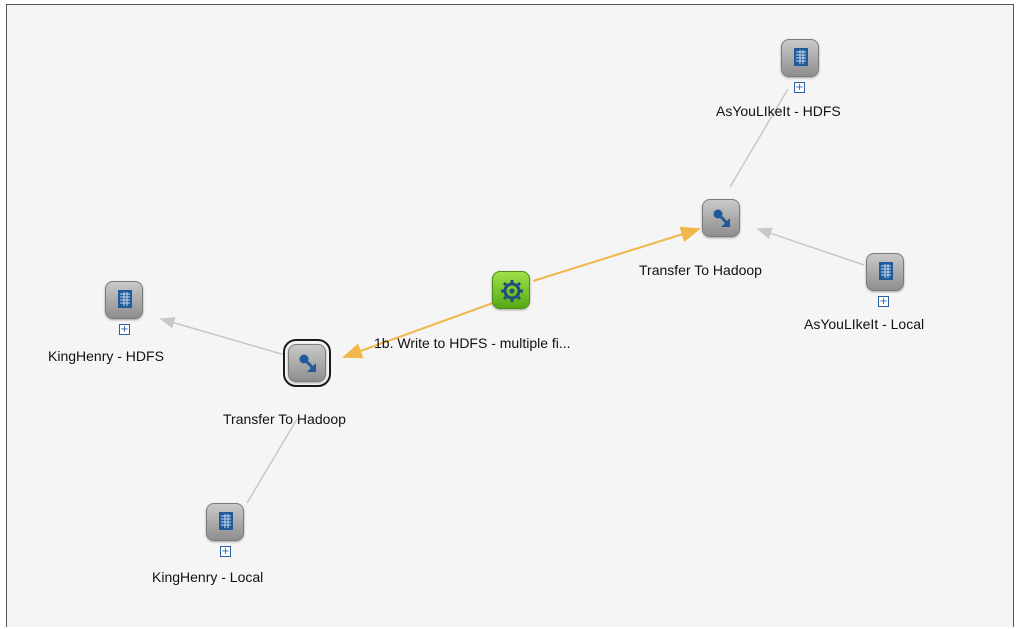 This screenshot has width=1016, height=629. What do you see at coordinates (810, 246) in the screenshot?
I see `edge-asyoulikeit-local-to-transfer-right` at bounding box center [810, 246].